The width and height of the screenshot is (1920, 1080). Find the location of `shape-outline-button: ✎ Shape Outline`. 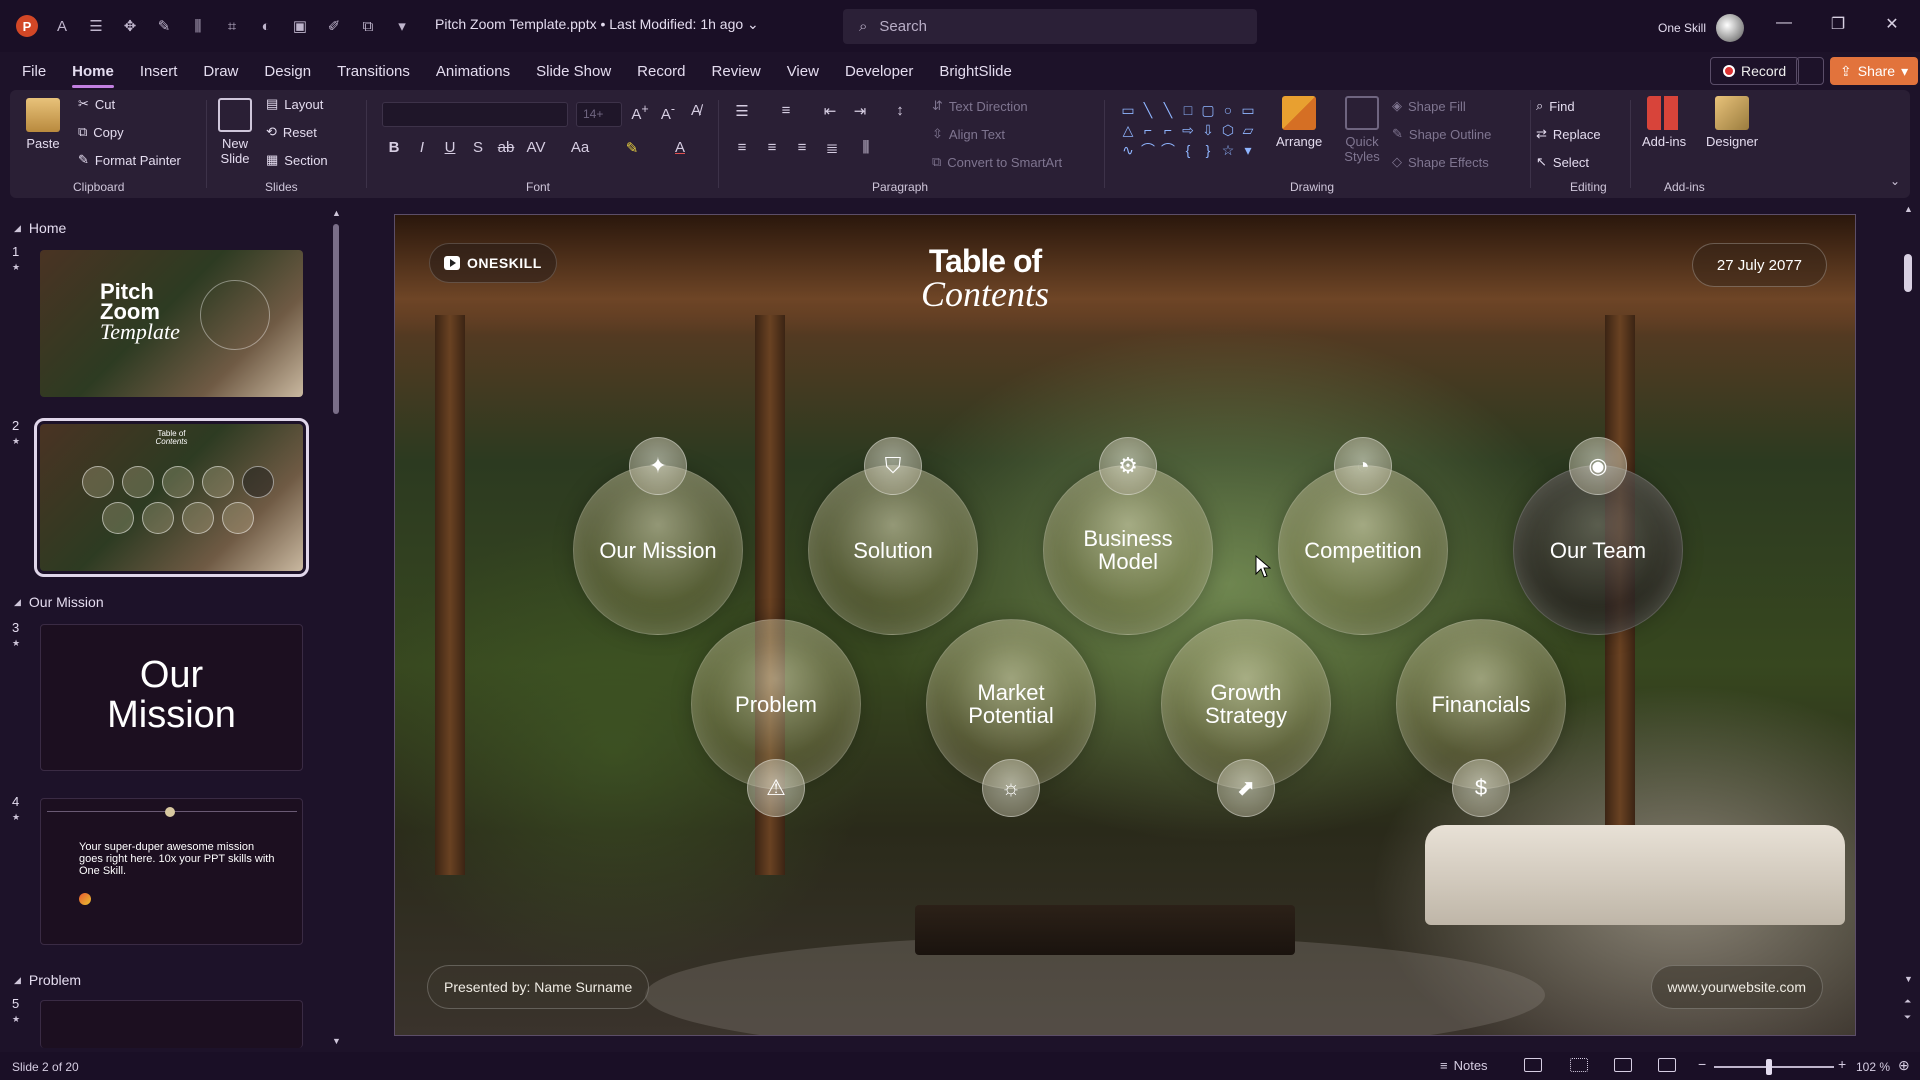

shape-outline-button: ✎ Shape Outline is located at coordinates (1441, 134).